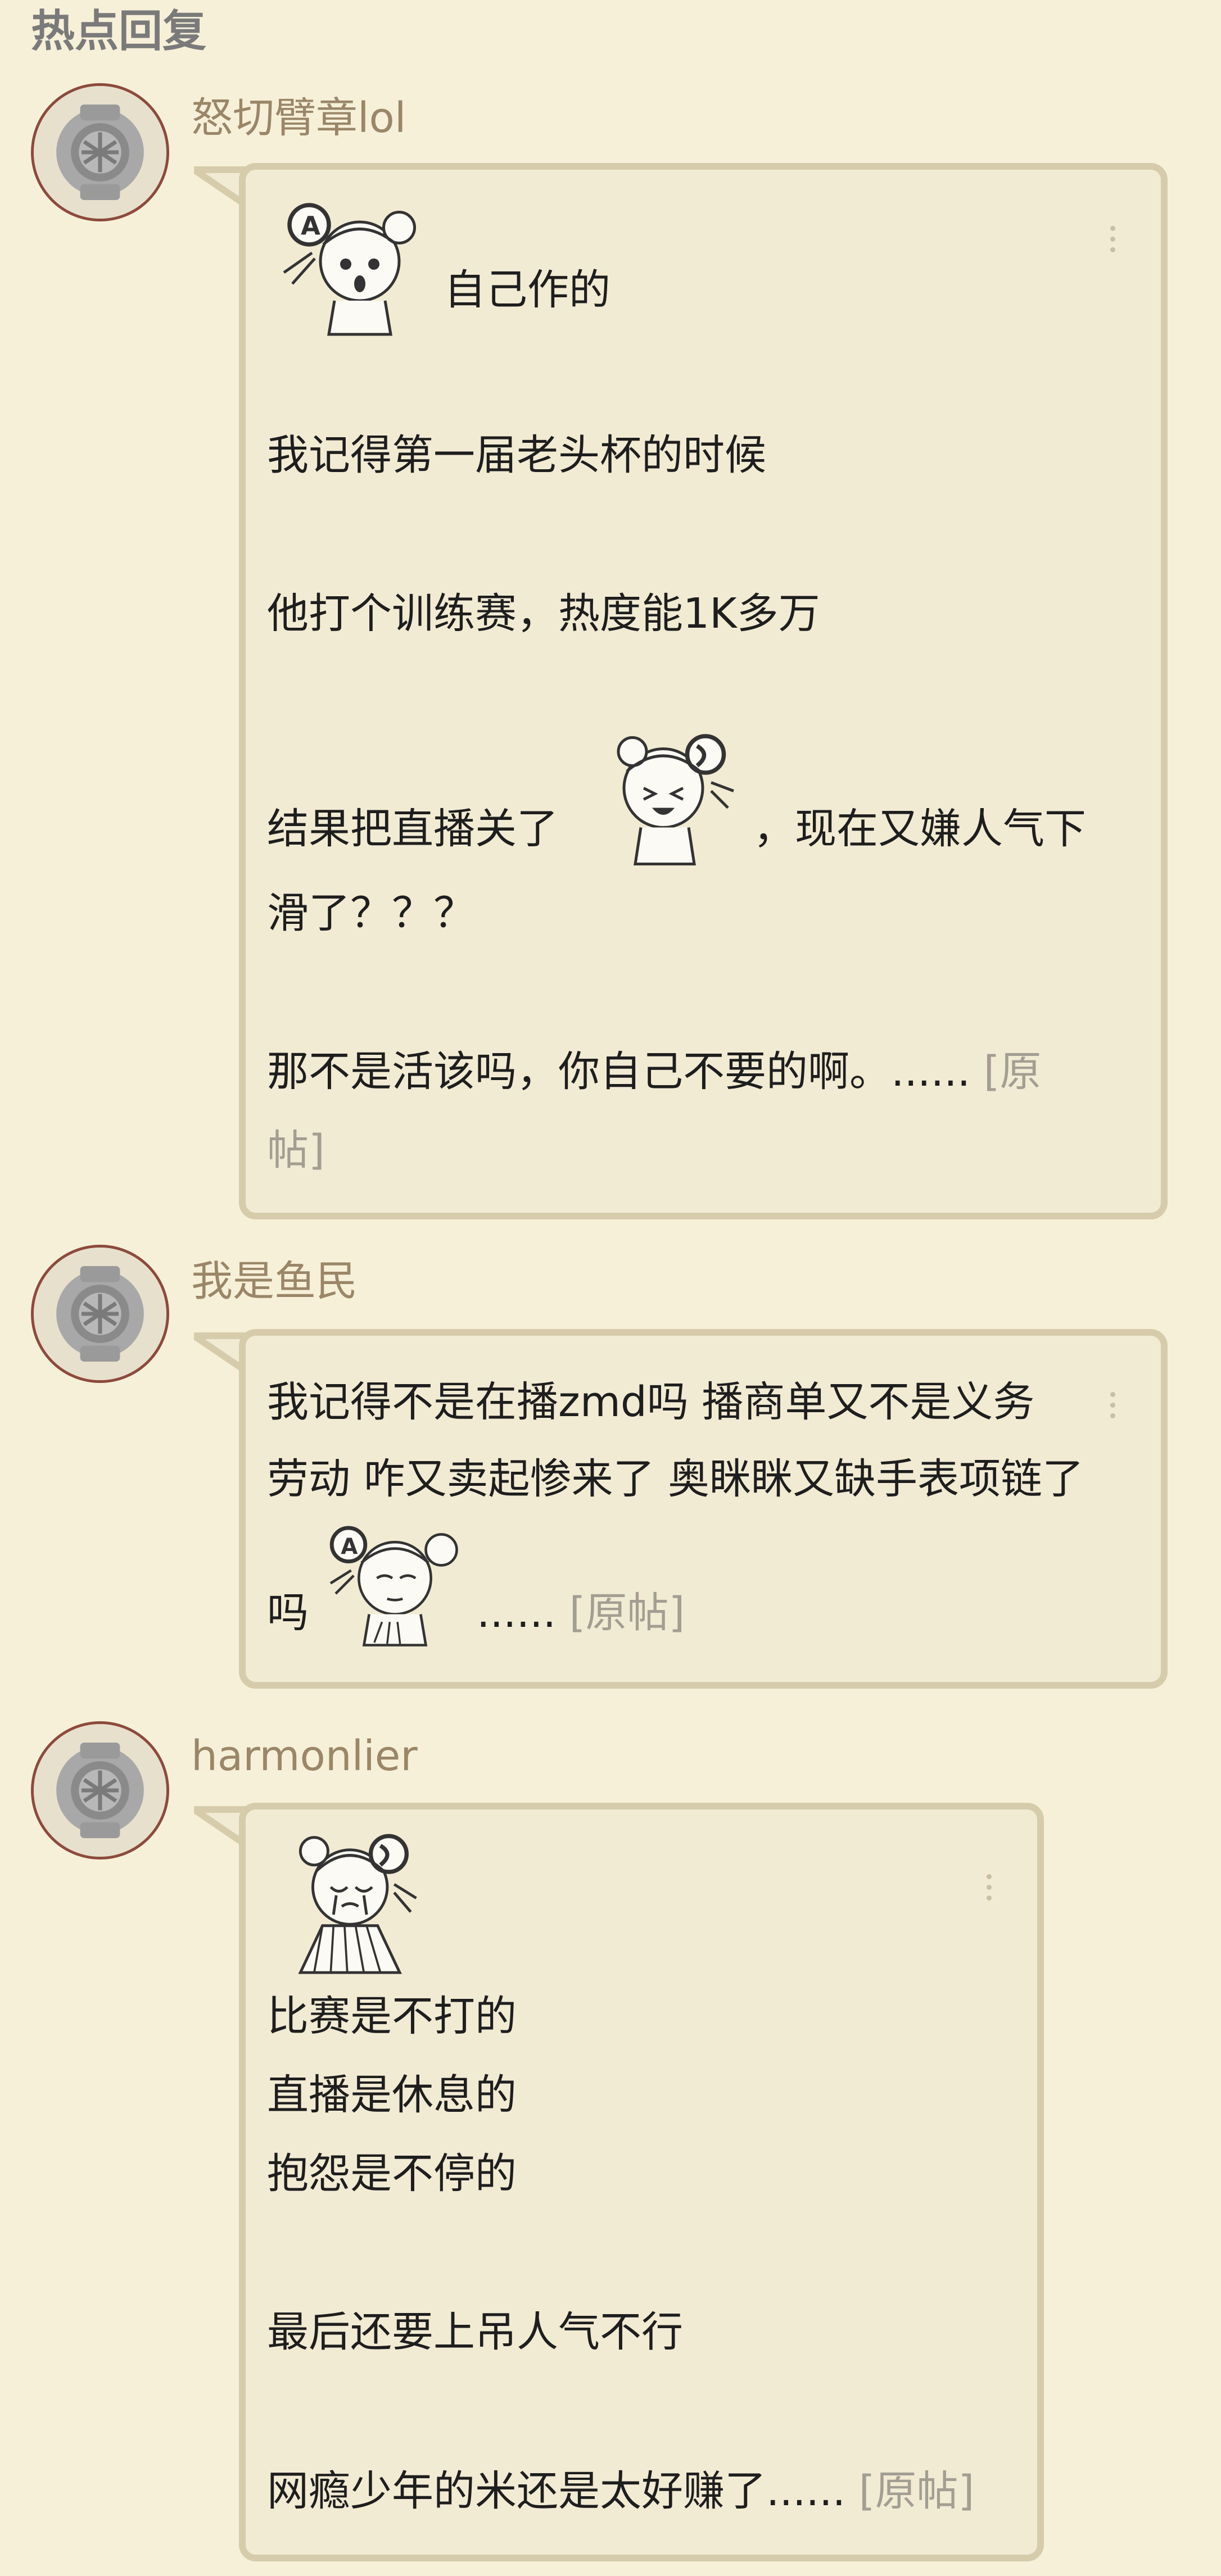  What do you see at coordinates (357, 1904) in the screenshot?
I see `anime-girl-crying-sticker` at bounding box center [357, 1904].